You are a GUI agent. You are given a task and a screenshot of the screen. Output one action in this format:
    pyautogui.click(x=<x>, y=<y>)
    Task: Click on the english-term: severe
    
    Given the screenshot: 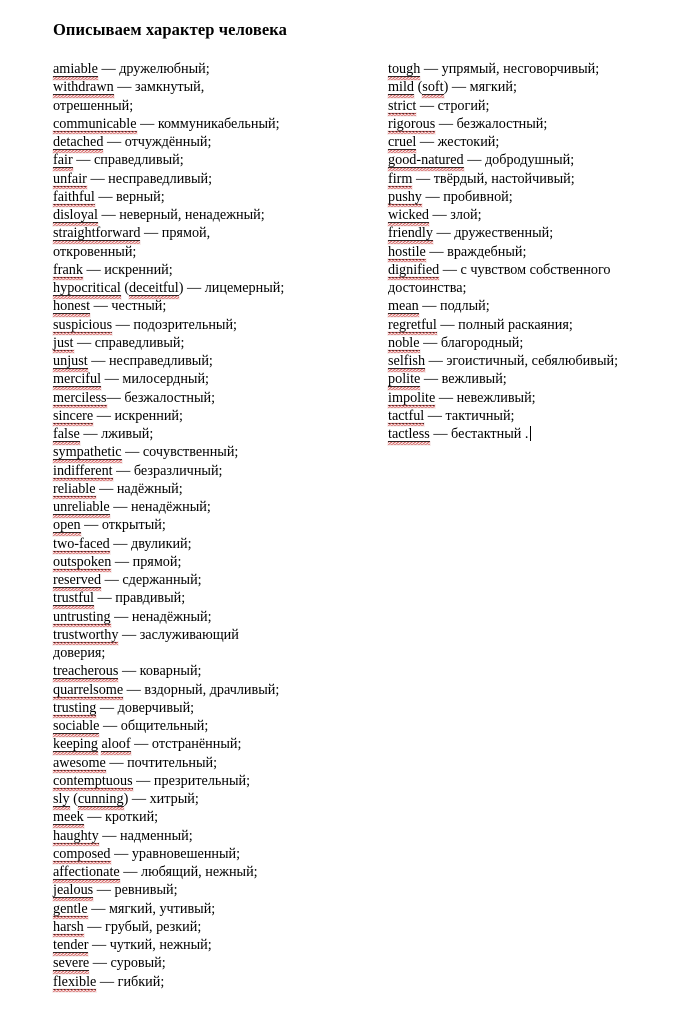 What is the action you would take?
    pyautogui.click(x=71, y=966)
    